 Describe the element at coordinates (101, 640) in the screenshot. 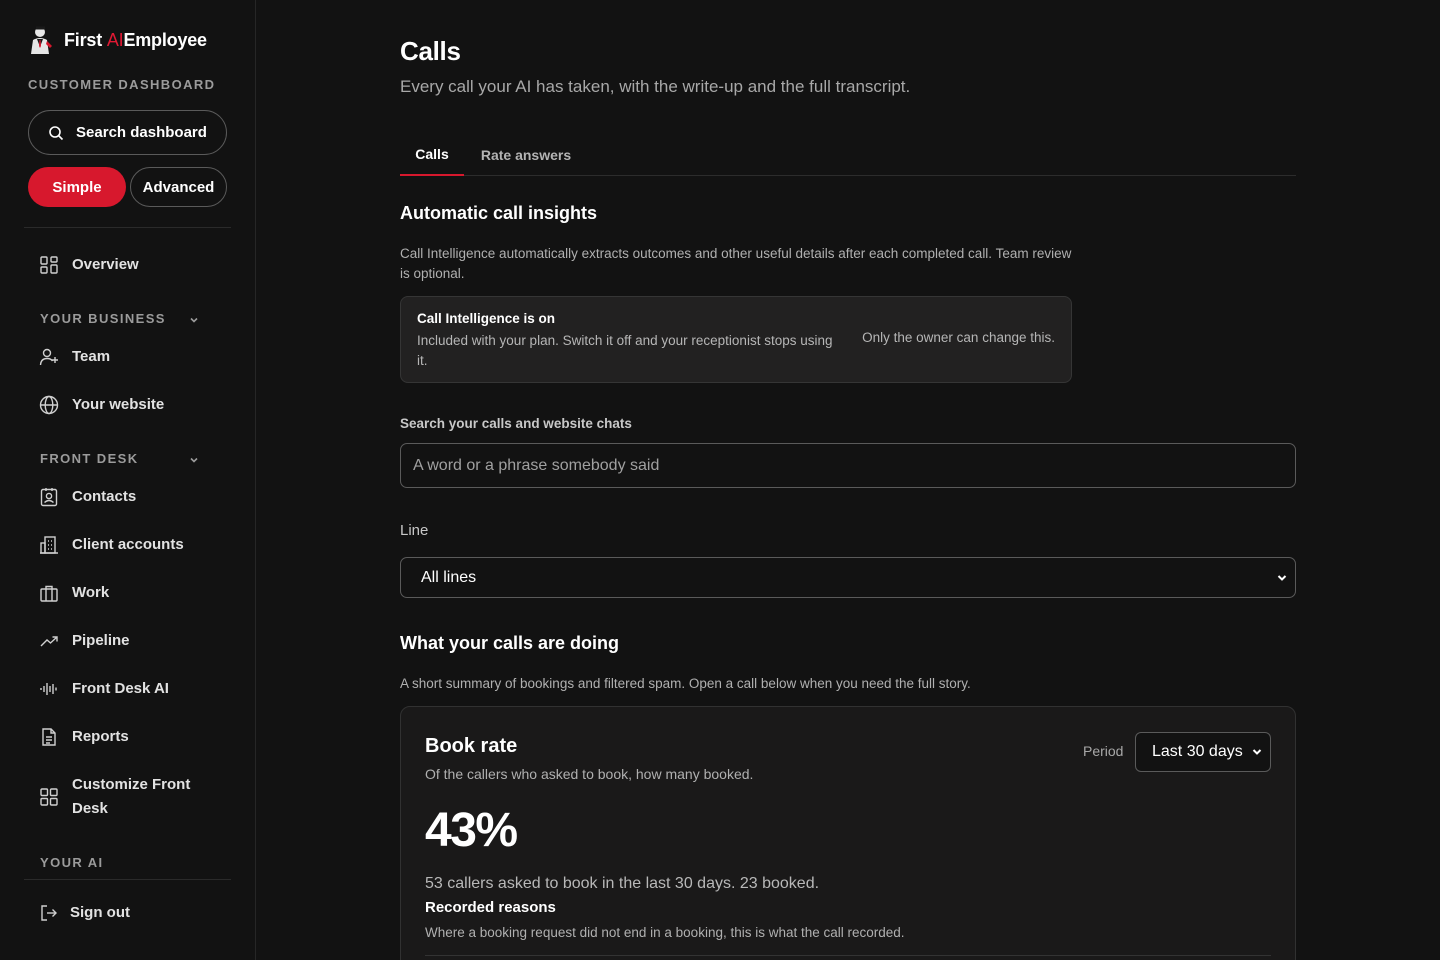

I see `sidebar-item-label: Pipeline` at that location.